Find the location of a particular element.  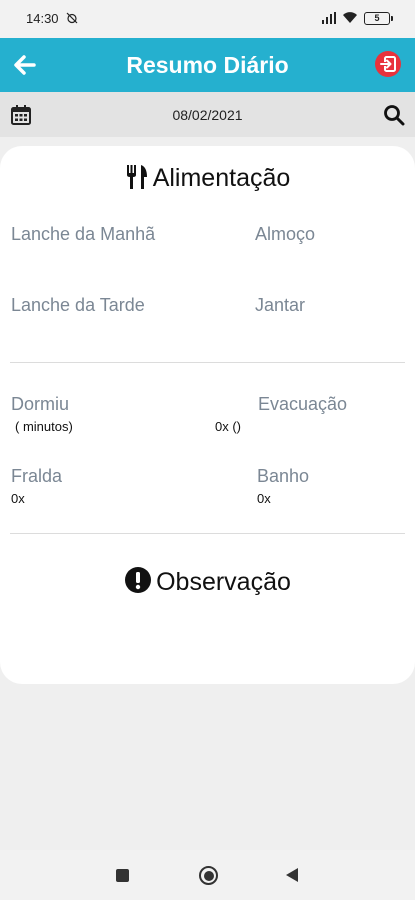

banho-value: 0x is located at coordinates (264, 498).